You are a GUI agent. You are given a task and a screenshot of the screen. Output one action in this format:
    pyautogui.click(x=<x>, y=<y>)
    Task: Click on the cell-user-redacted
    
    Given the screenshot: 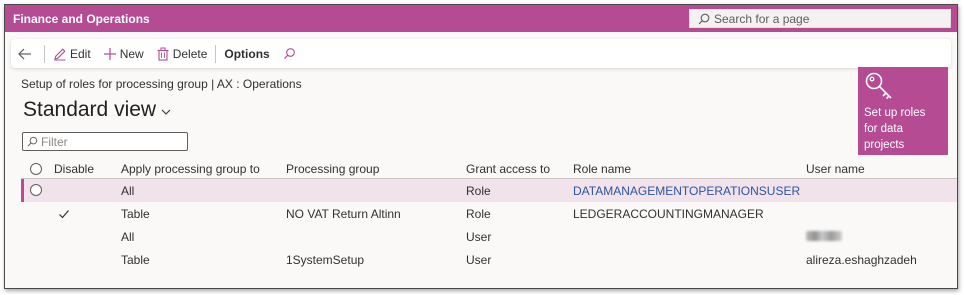 What is the action you would take?
    pyautogui.click(x=824, y=237)
    